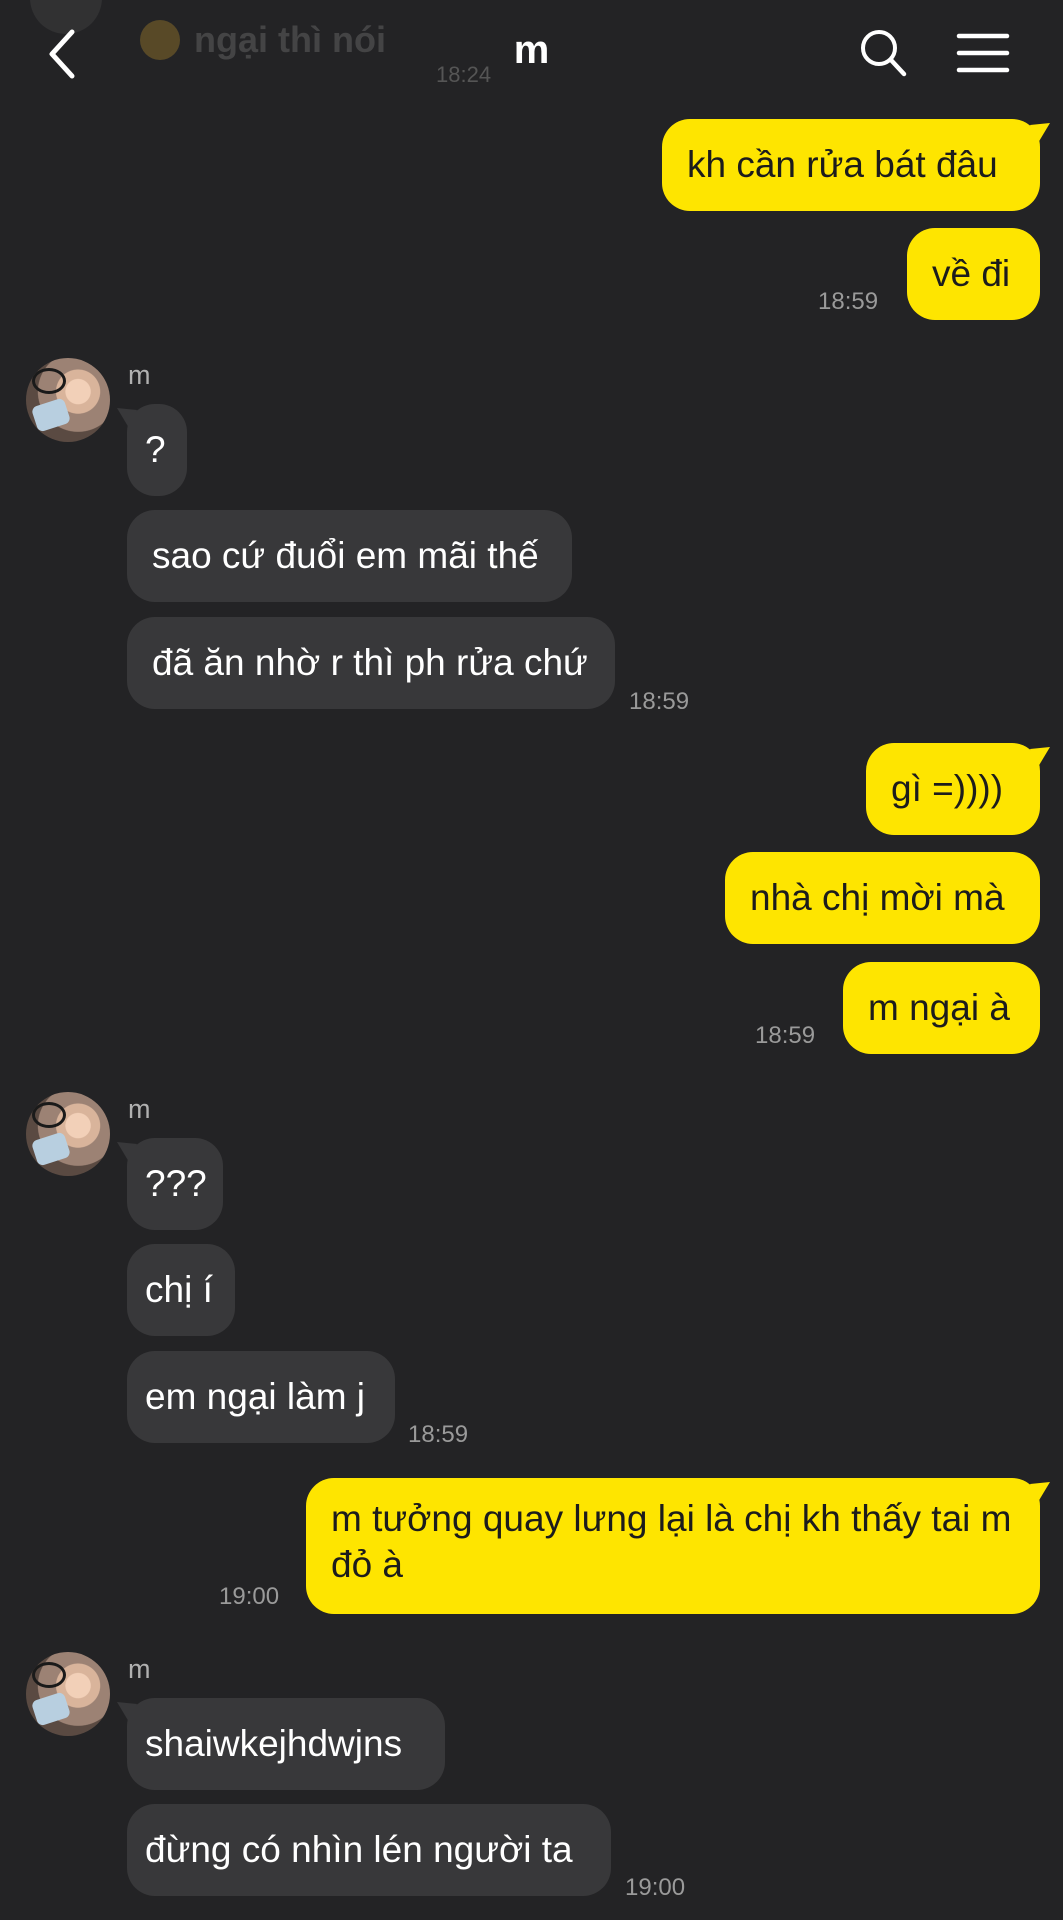 This screenshot has height=1920, width=1063. I want to click on message-text: đã ăn nhờ r thì ph rửa chứ, so click(370, 662).